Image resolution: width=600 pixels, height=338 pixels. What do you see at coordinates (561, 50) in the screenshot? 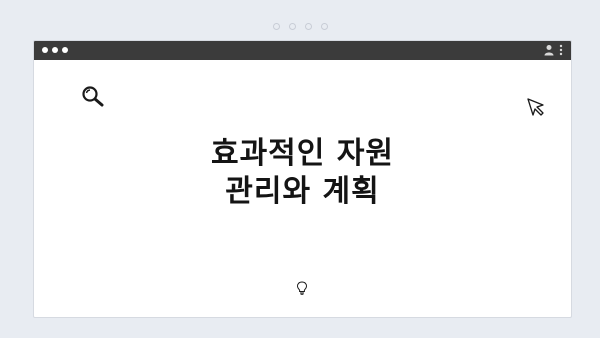
I see `more-vertical-icon` at bounding box center [561, 50].